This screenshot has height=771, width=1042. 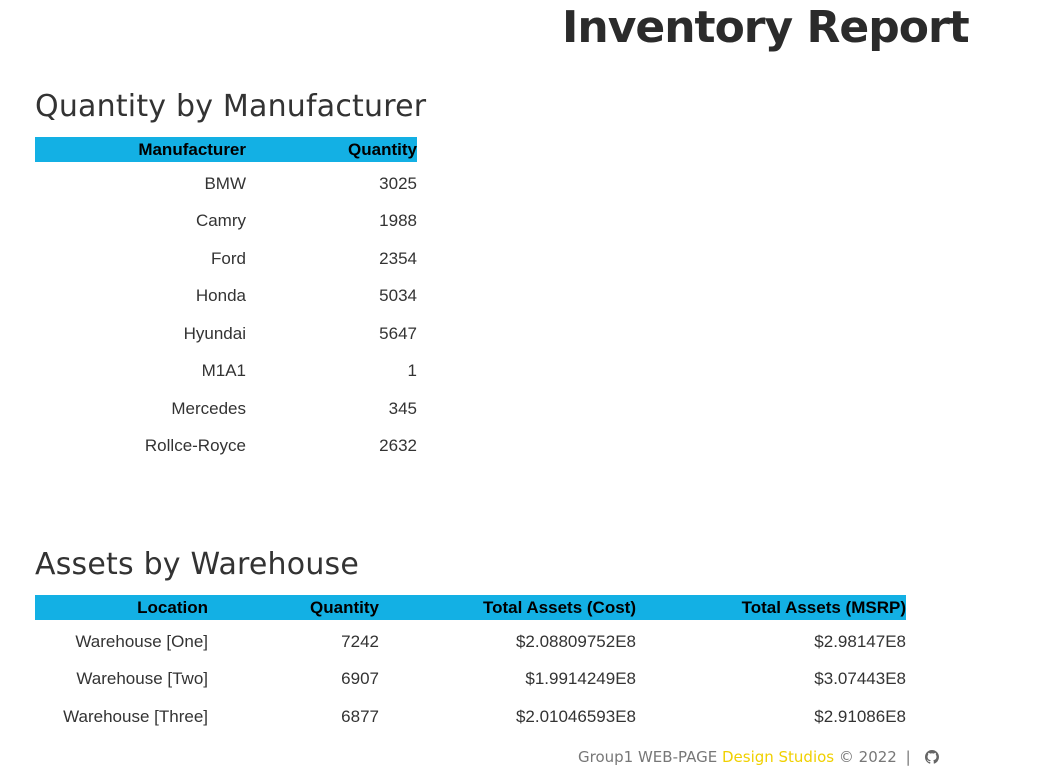 What do you see at coordinates (778, 757) in the screenshot?
I see `footer-brand-link: Design Studios` at bounding box center [778, 757].